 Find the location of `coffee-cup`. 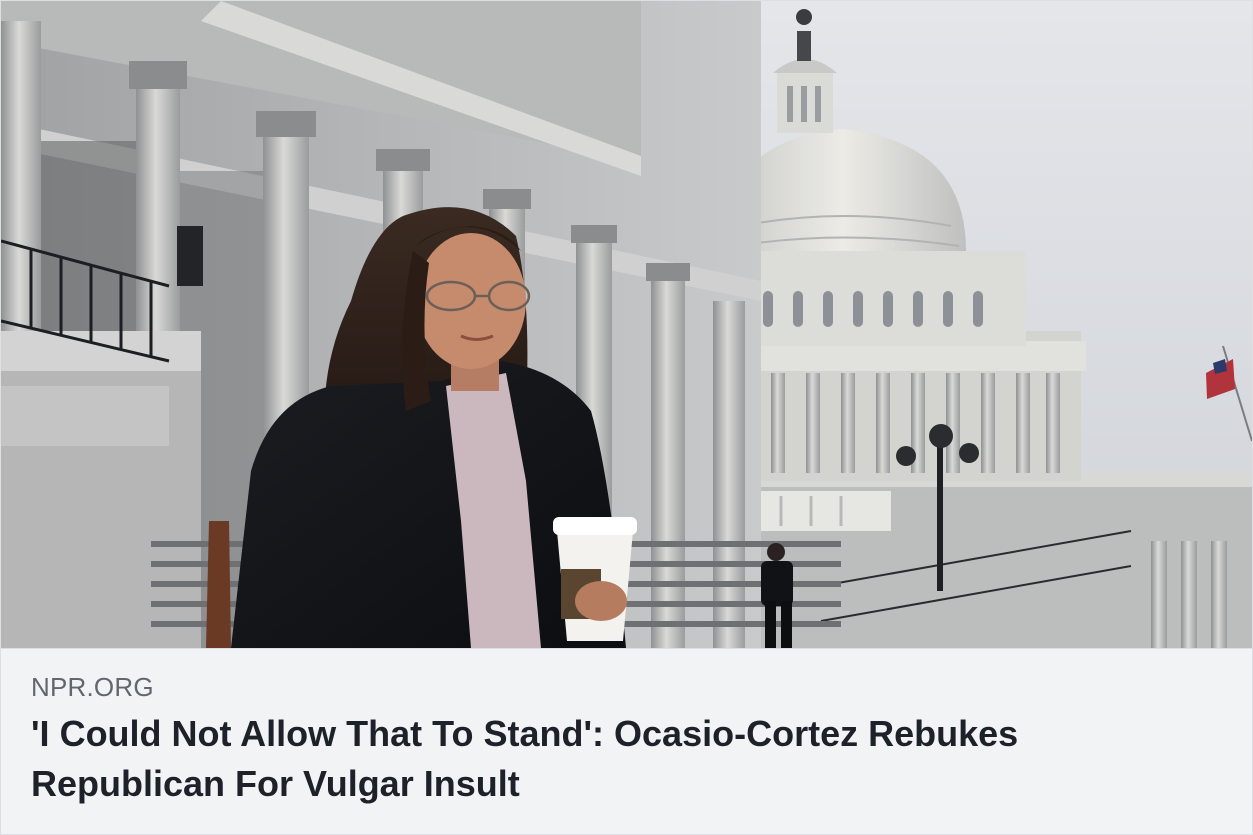

coffee-cup is located at coordinates (595, 579).